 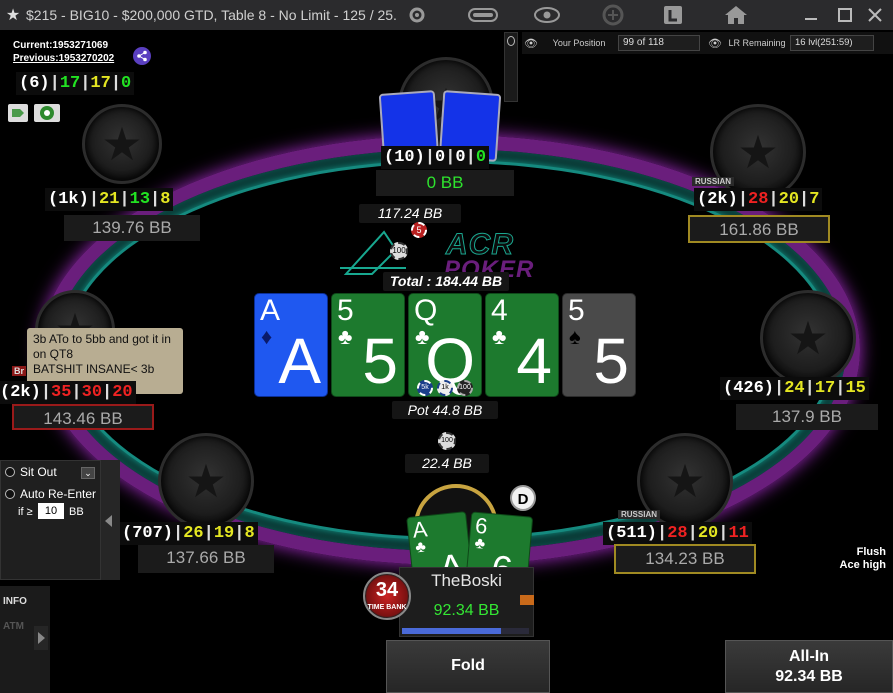 What do you see at coordinates (58, 494) in the screenshot?
I see `auto-reenter-label: Auto Re-Enter` at bounding box center [58, 494].